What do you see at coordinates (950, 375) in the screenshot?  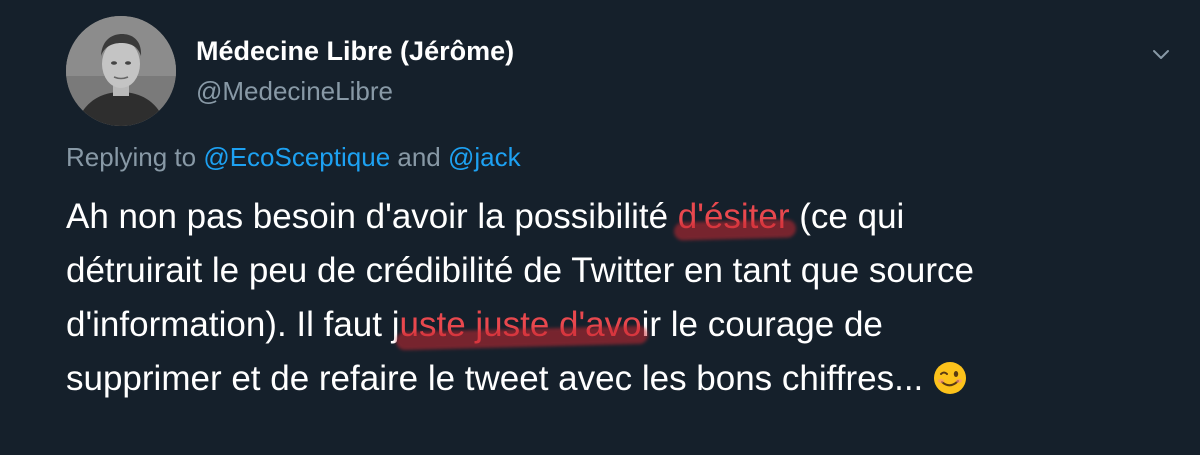 I see `winking-face-emoji` at bounding box center [950, 375].